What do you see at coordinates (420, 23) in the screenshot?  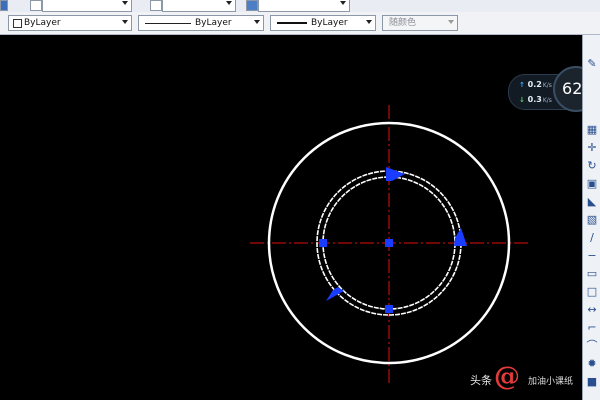 I see `plotstyle-combo: 随颜色` at bounding box center [420, 23].